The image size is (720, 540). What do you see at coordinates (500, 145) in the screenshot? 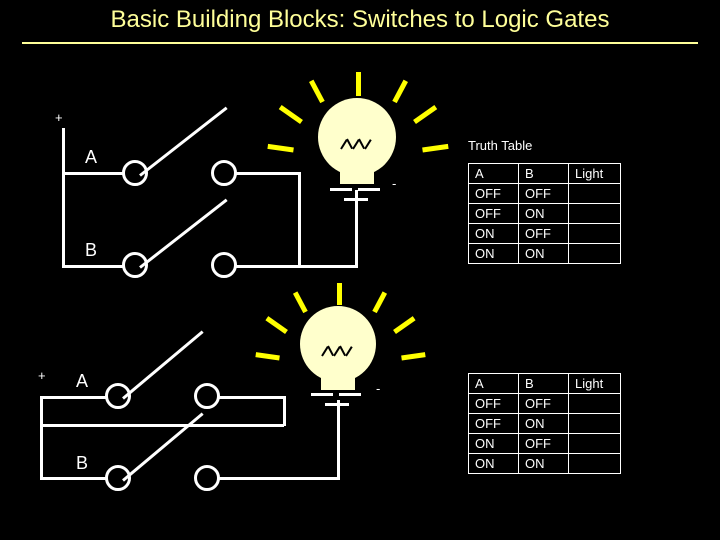
I see `truth-table-caption-1: Truth Table` at bounding box center [500, 145].